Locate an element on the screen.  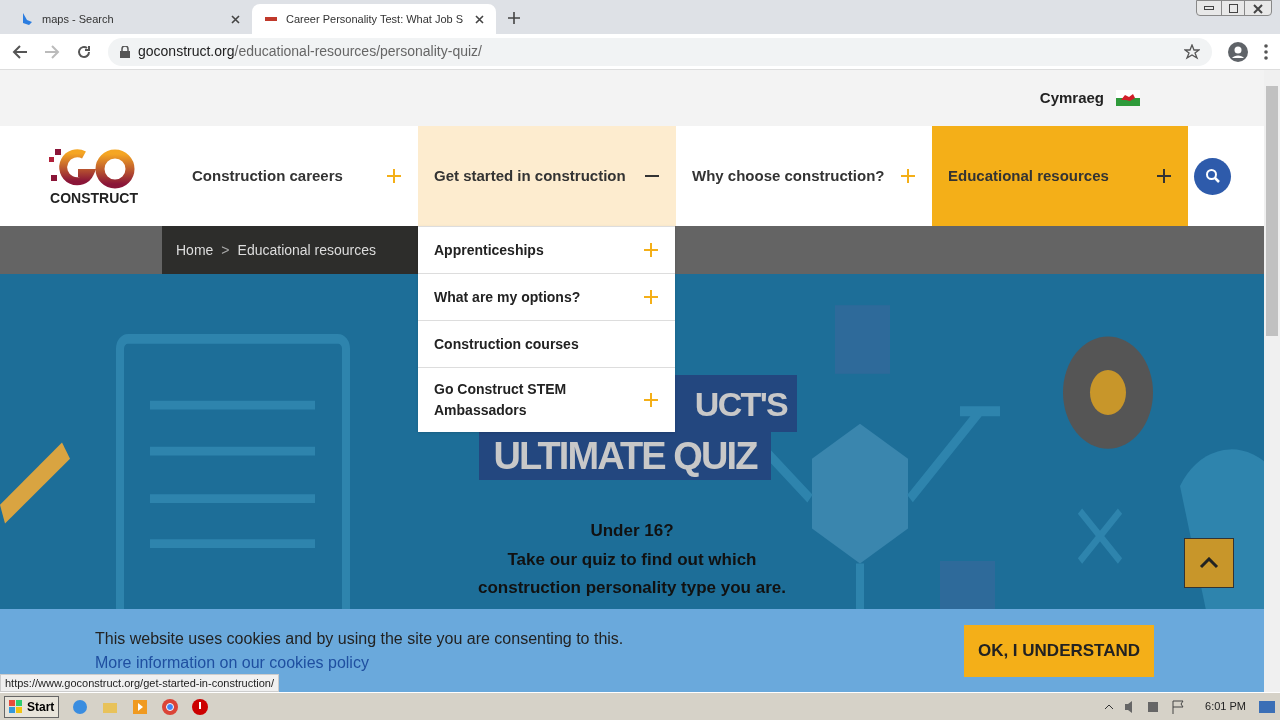
nav-item: Educational resources is located at coordinates (1060, 176).